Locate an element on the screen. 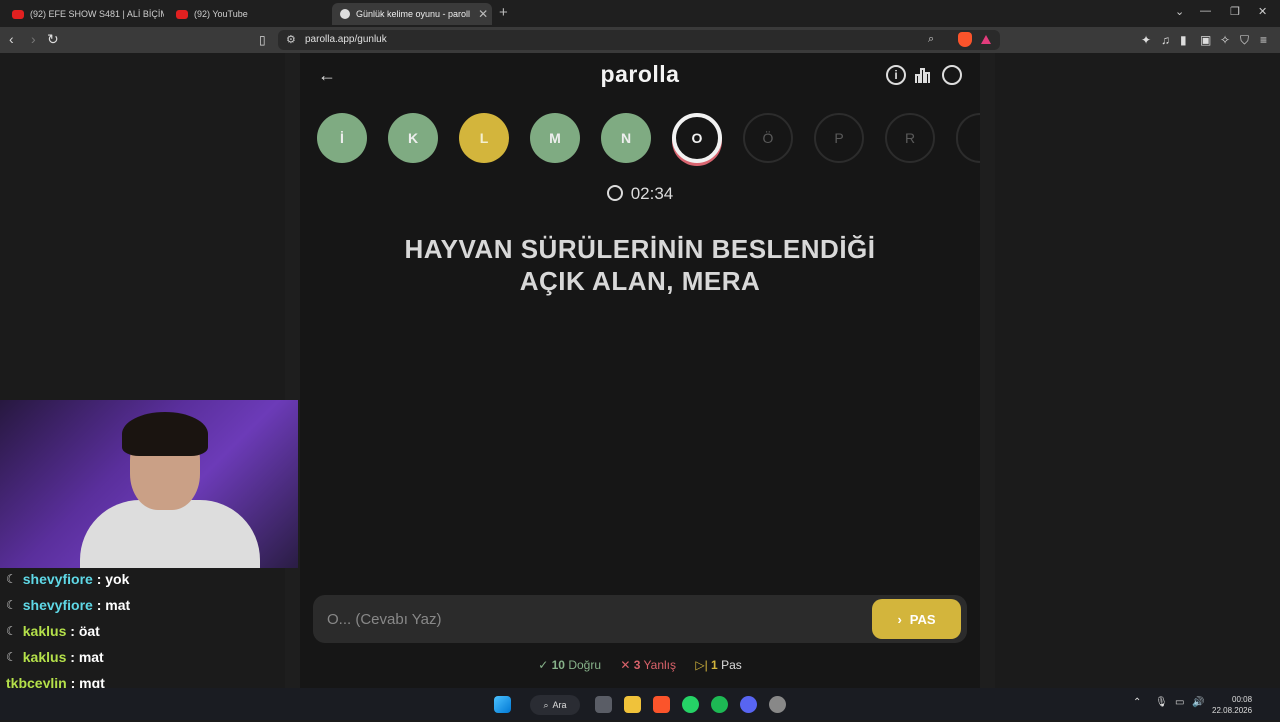 The height and width of the screenshot is (722, 1280). tab-parolla: Günlük kelime oyunu - paroll ✕ is located at coordinates (412, 14).